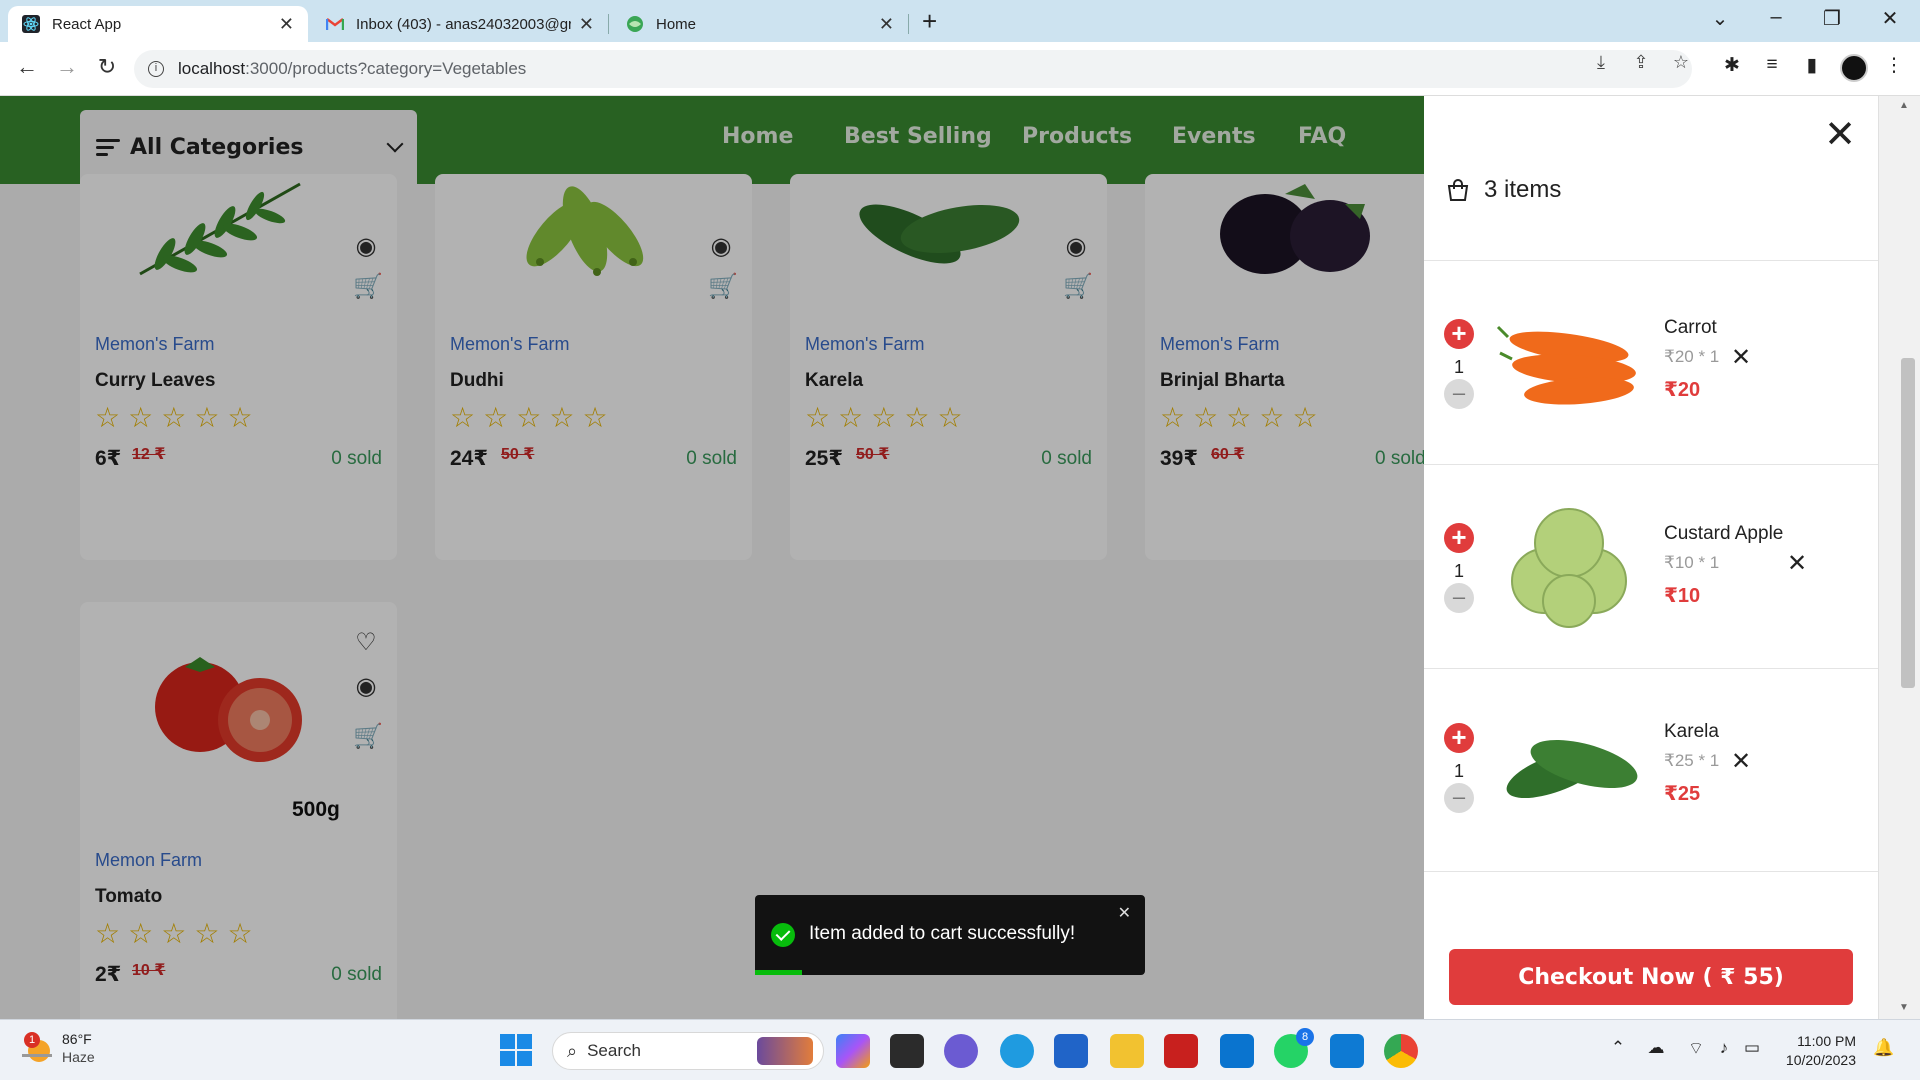 The image size is (1920, 1080). I want to click on tab-react-app: React App ✕, so click(158, 24).